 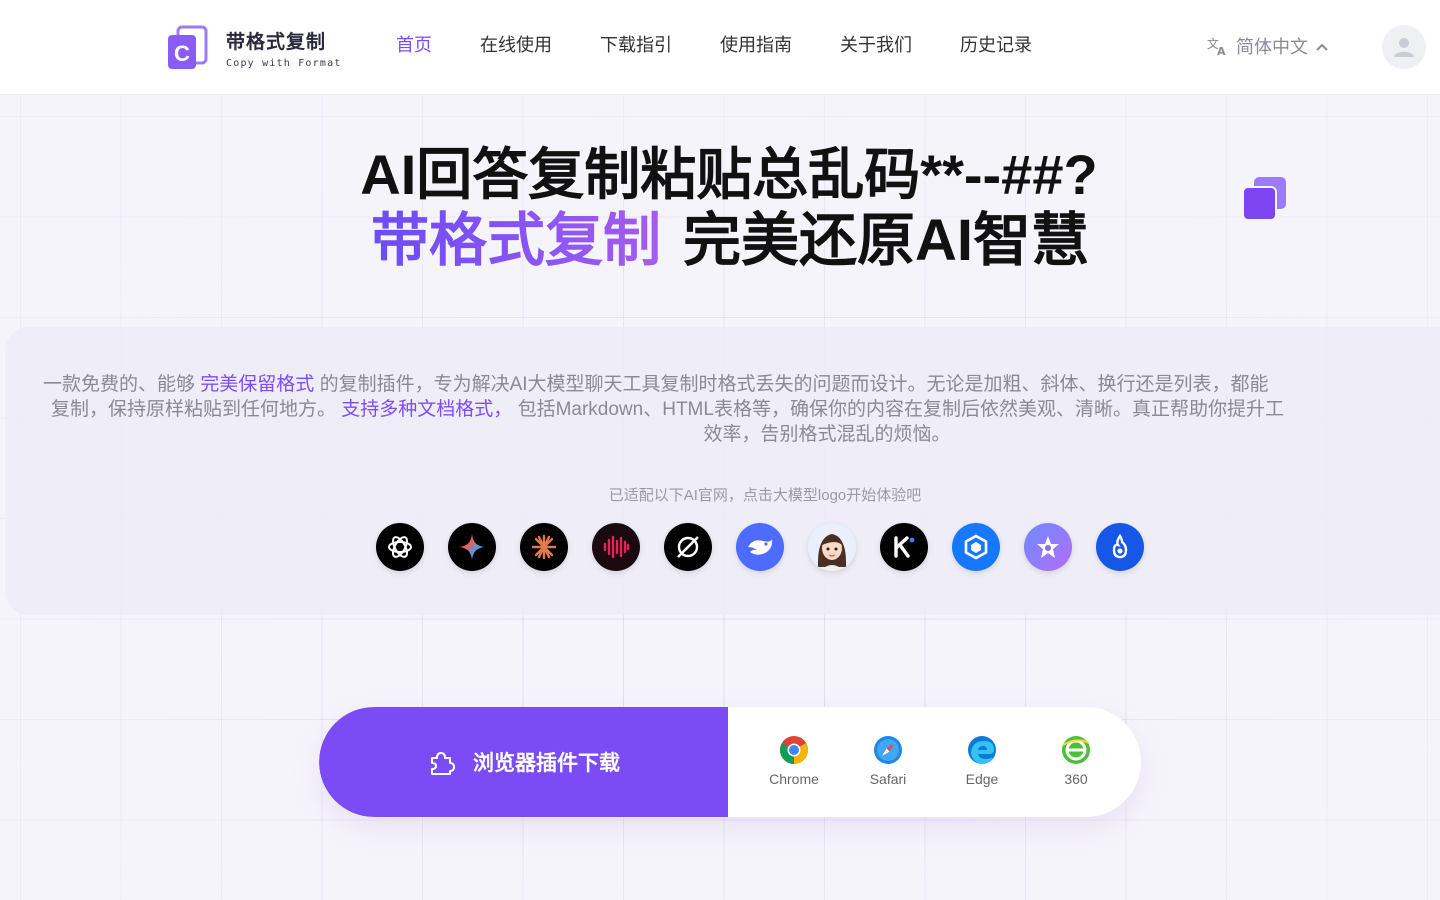 What do you see at coordinates (441, 762) in the screenshot?
I see `puzzle-icon` at bounding box center [441, 762].